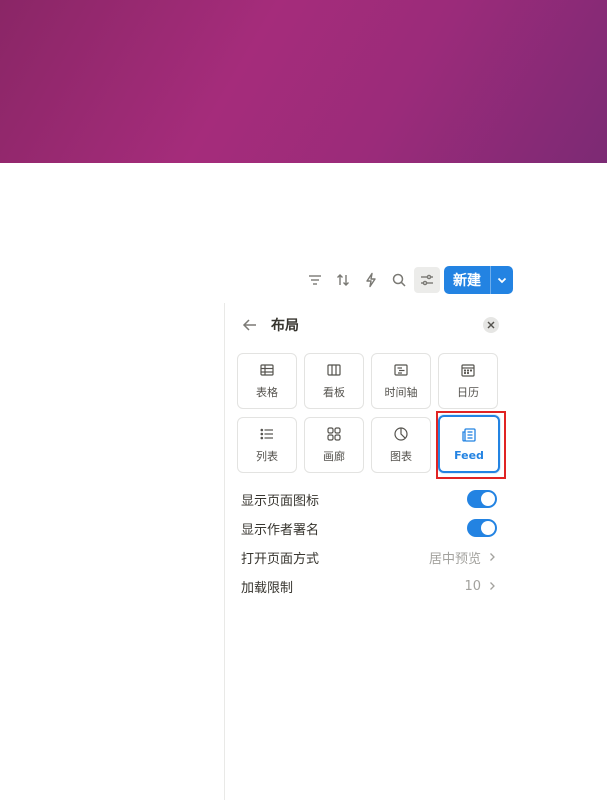  I want to click on close-button, so click(491, 325).